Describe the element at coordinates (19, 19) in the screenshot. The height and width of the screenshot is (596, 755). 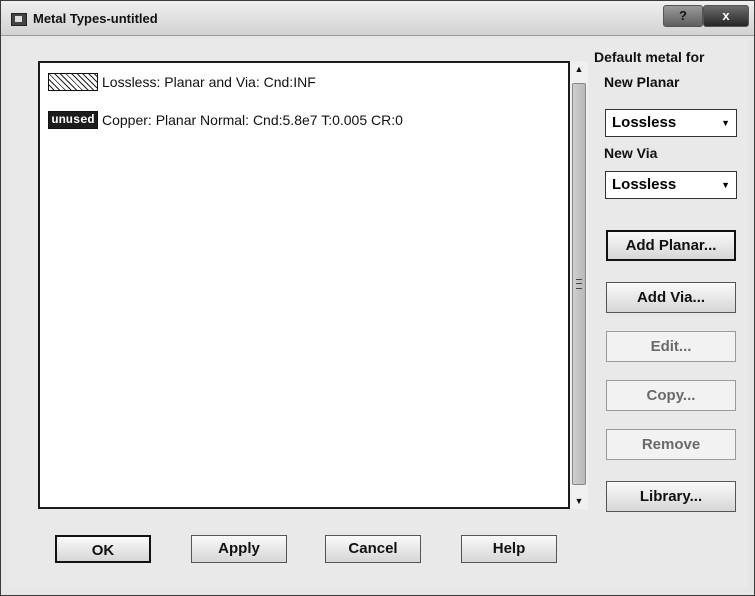
I see `window-icon` at that location.